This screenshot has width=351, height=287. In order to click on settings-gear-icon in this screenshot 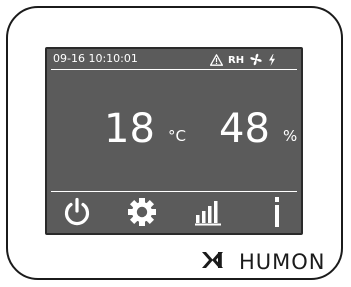, I will do `click(142, 214)`.